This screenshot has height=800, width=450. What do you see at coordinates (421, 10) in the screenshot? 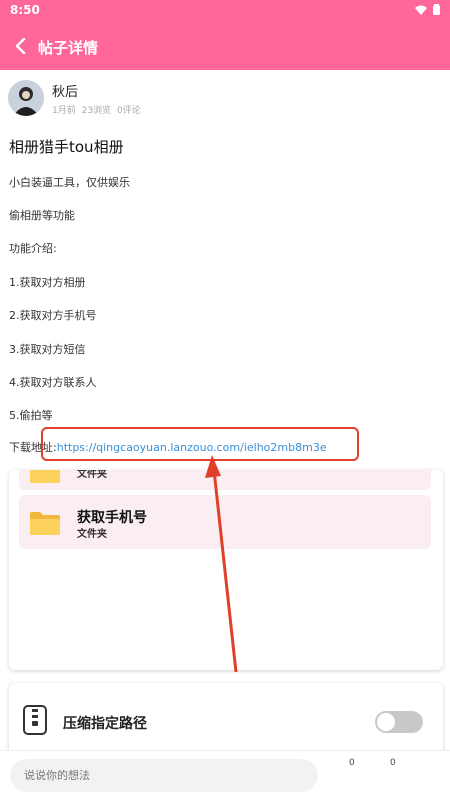
I see `wifi-icon` at bounding box center [421, 10].